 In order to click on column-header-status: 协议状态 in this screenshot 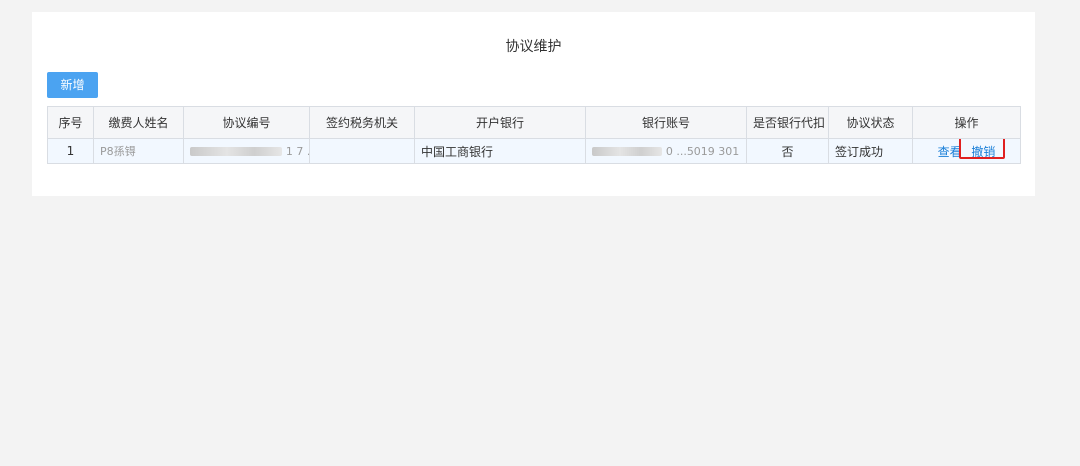, I will do `click(870, 122)`.